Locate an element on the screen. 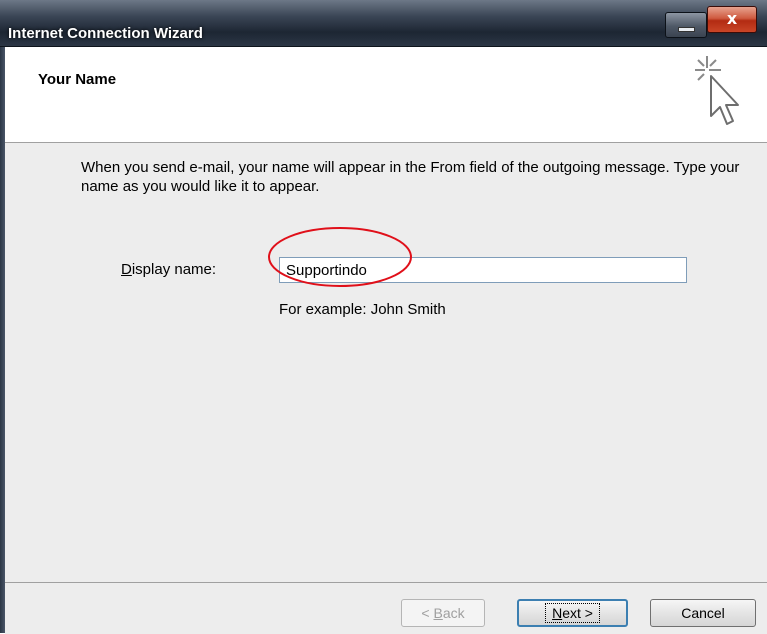 The image size is (767, 634). cancel-button-label: Cancel is located at coordinates (703, 613).